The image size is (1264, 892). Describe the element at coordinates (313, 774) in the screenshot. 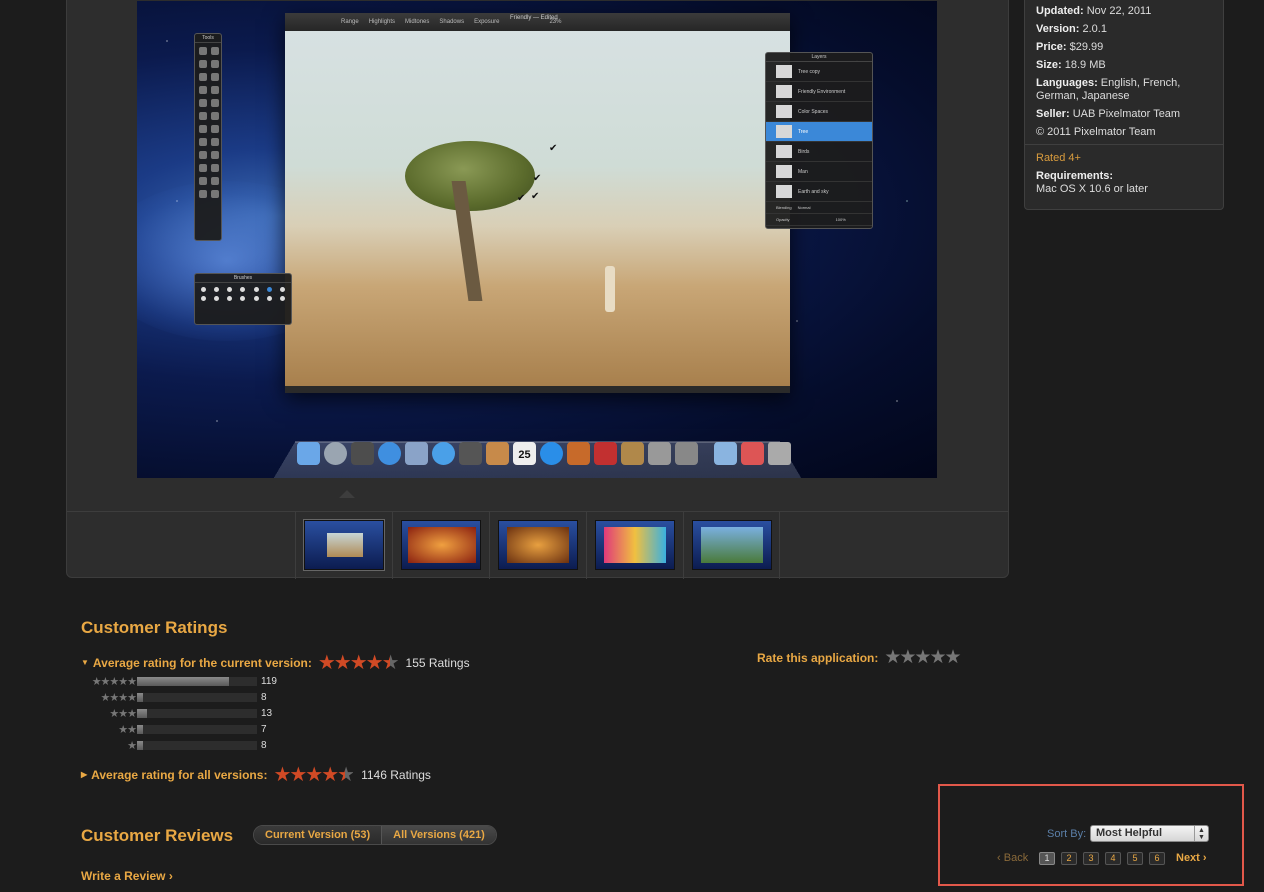

I see `all-rating-stars: ★★★★★` at that location.